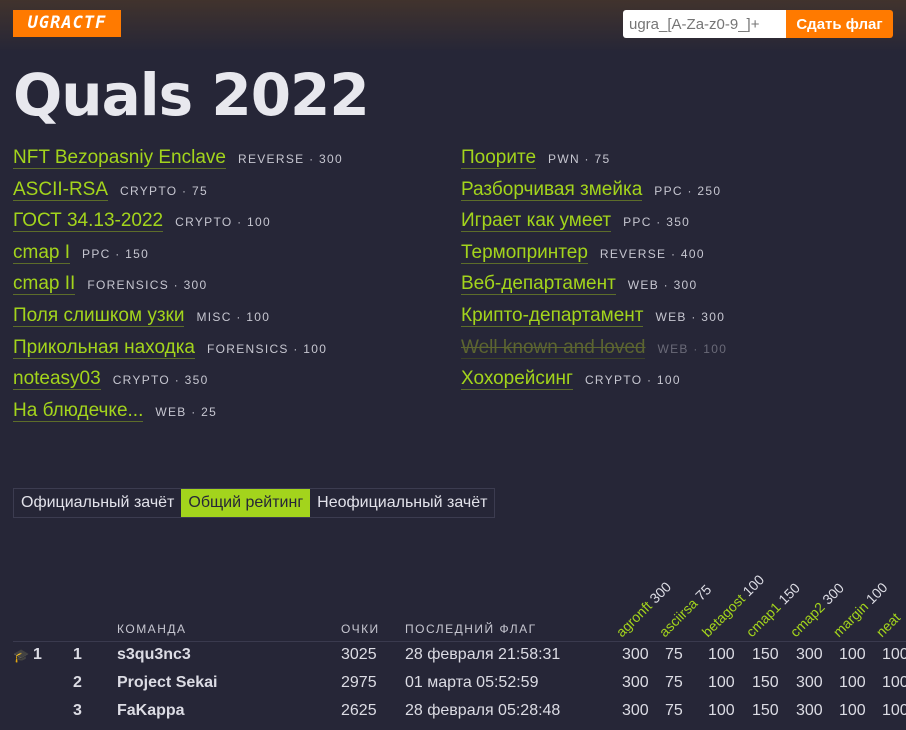  What do you see at coordinates (704, 24) in the screenshot?
I see `flag-input` at bounding box center [704, 24].